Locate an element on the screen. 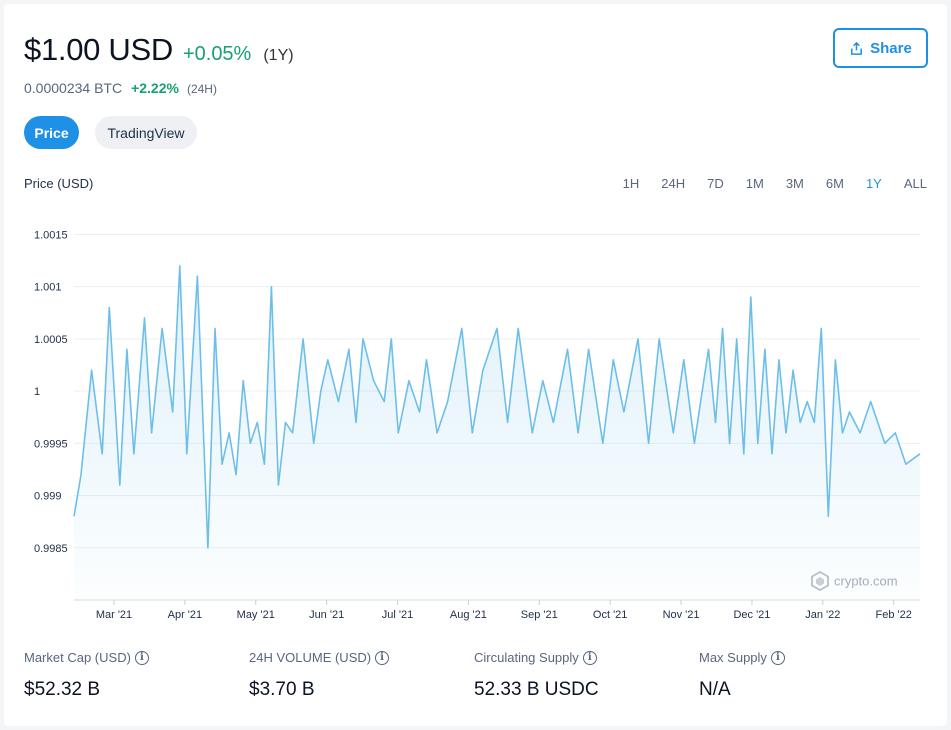 This screenshot has height=730, width=951. y-tick-label: 1 is located at coordinates (37, 392).